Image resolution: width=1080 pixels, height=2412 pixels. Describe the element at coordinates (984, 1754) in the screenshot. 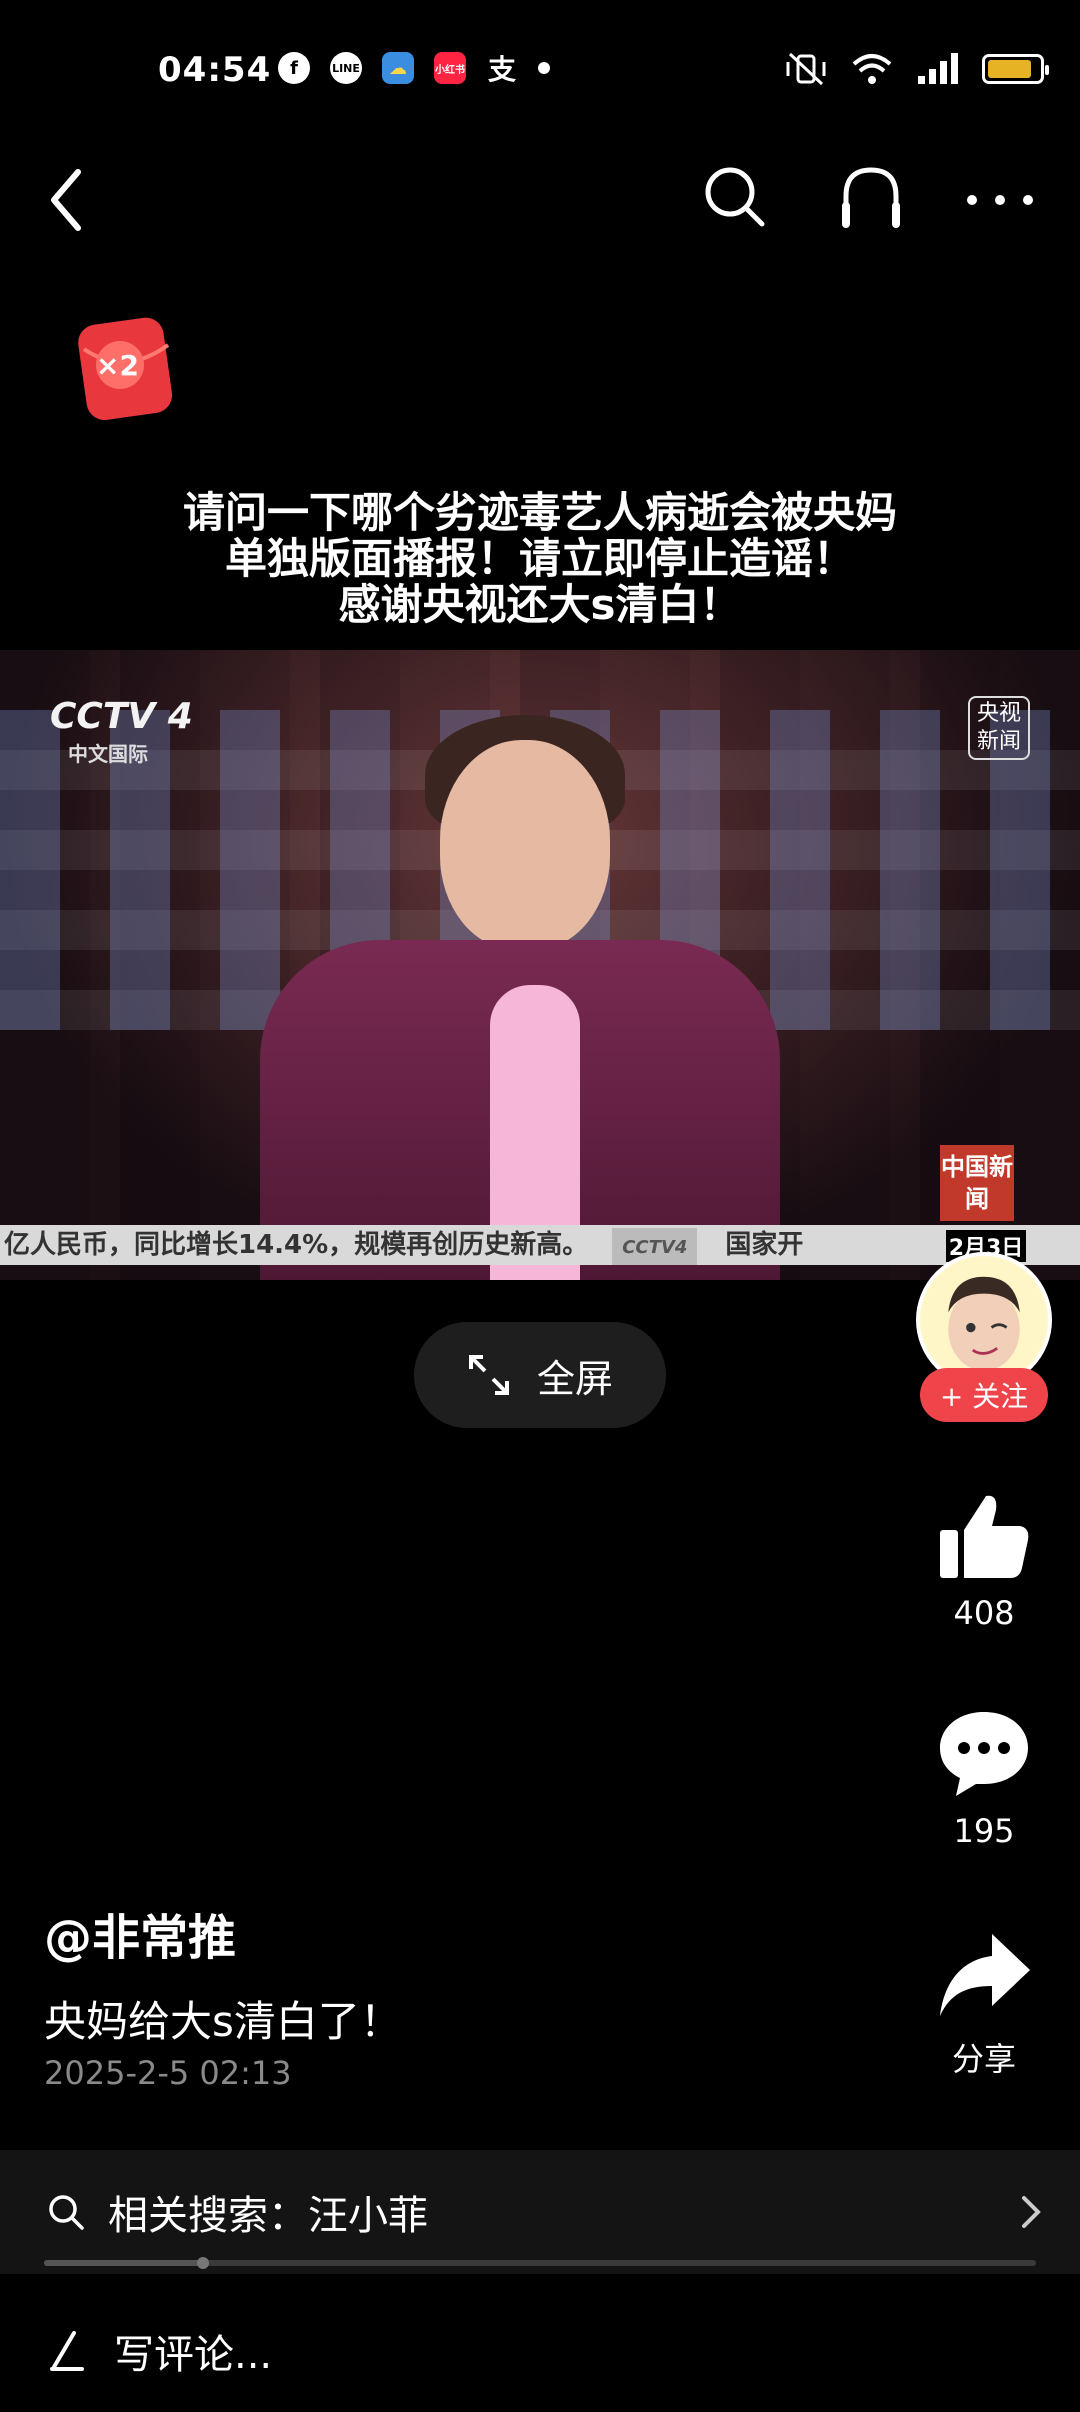

I see `comment-bubble-icon` at that location.